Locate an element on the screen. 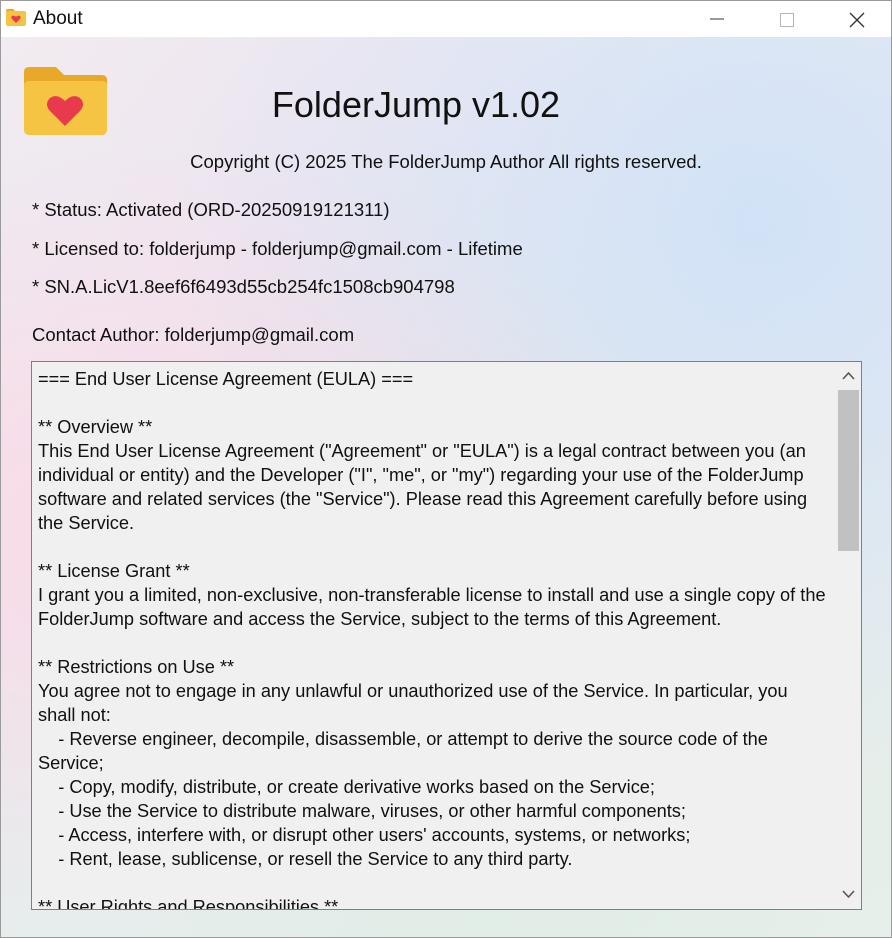 The height and width of the screenshot is (938, 892). chevron-down-icon is located at coordinates (848, 894).